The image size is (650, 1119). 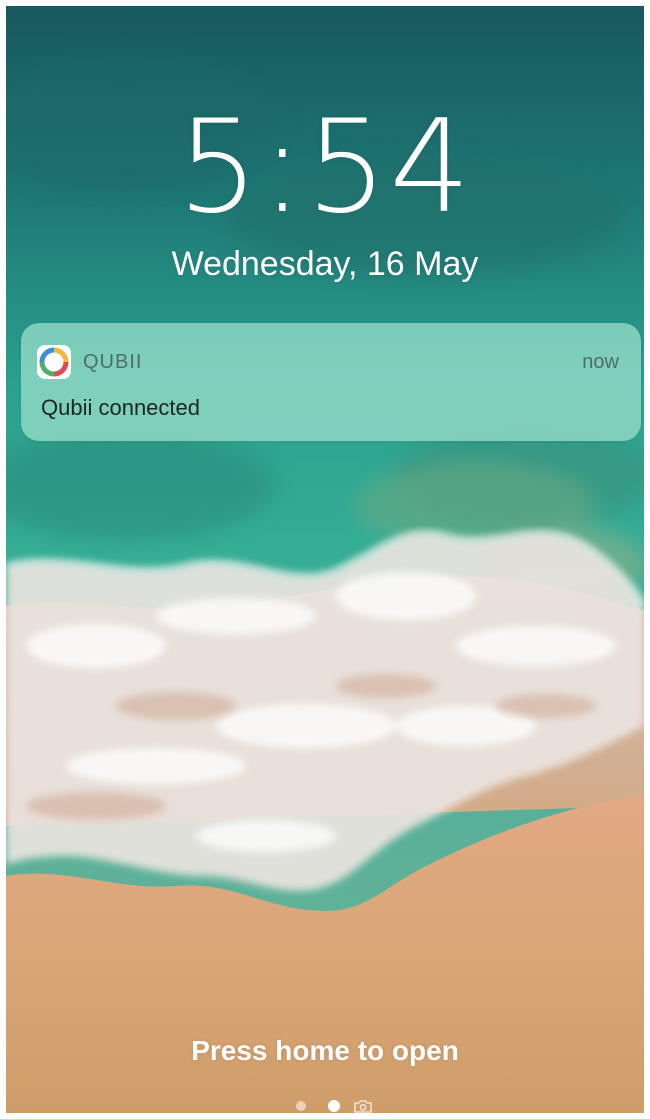 I want to click on lock-screen-time: 5:54, so click(x=325, y=167).